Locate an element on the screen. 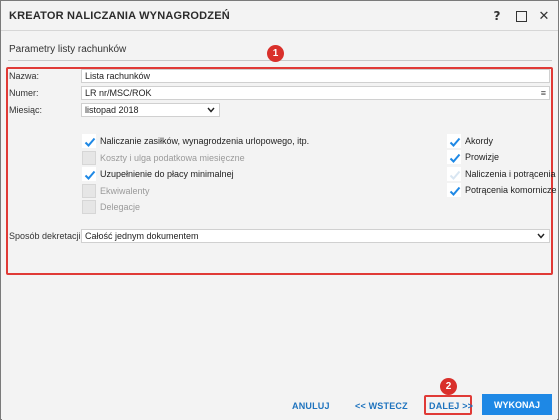 Image resolution: width=559 pixels, height=420 pixels. window-title: KREATOR NALICZANIA WYNAGRODZEŃ is located at coordinates (119, 16).